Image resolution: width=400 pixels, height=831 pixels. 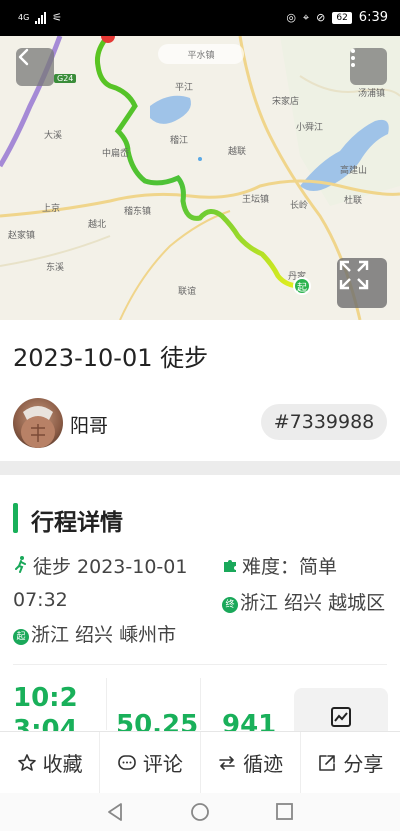 I want to click on wifi-off-icon: ⚟, so click(x=57, y=17).